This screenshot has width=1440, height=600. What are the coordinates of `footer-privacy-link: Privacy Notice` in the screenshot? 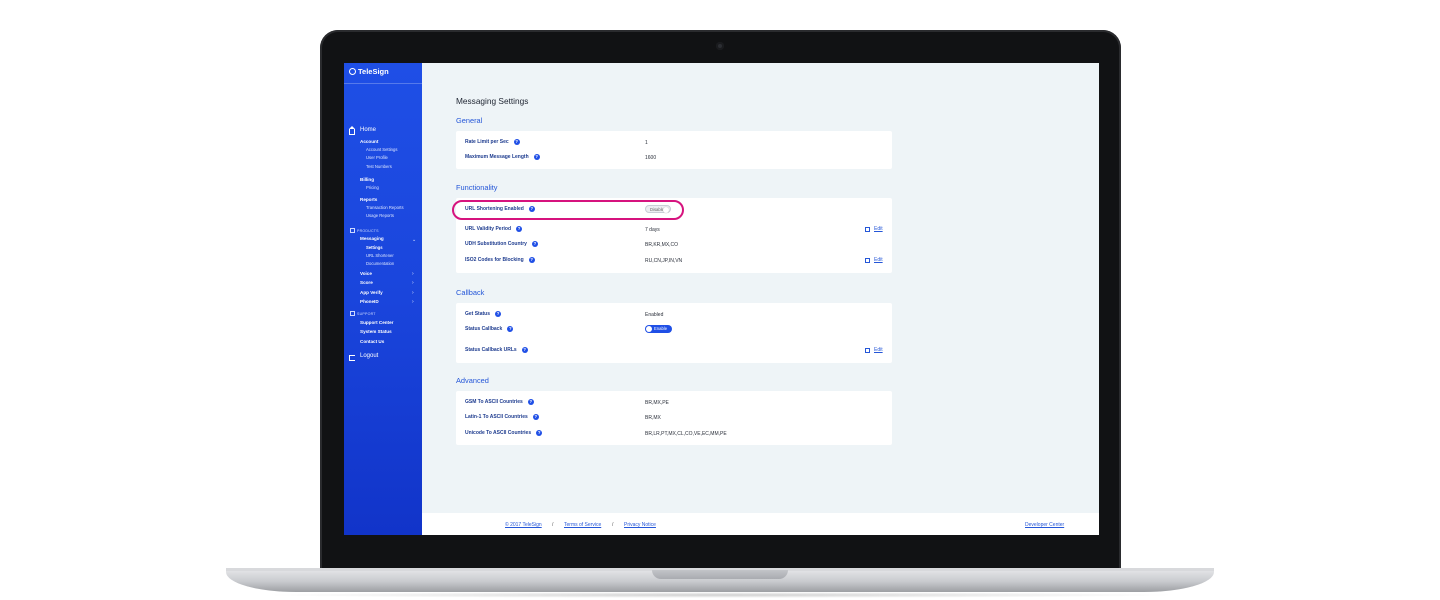 It's located at (640, 525).